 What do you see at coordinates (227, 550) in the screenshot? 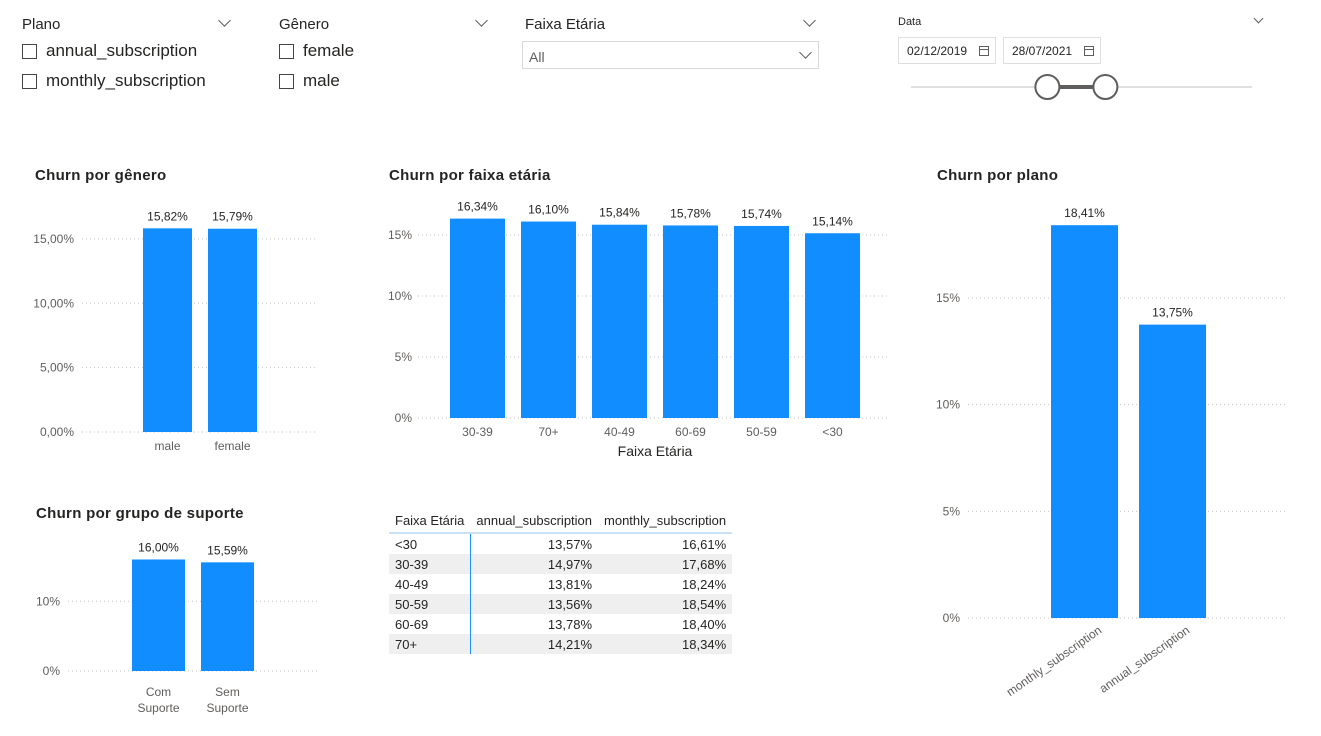
I see `data-label: 15,59%` at bounding box center [227, 550].